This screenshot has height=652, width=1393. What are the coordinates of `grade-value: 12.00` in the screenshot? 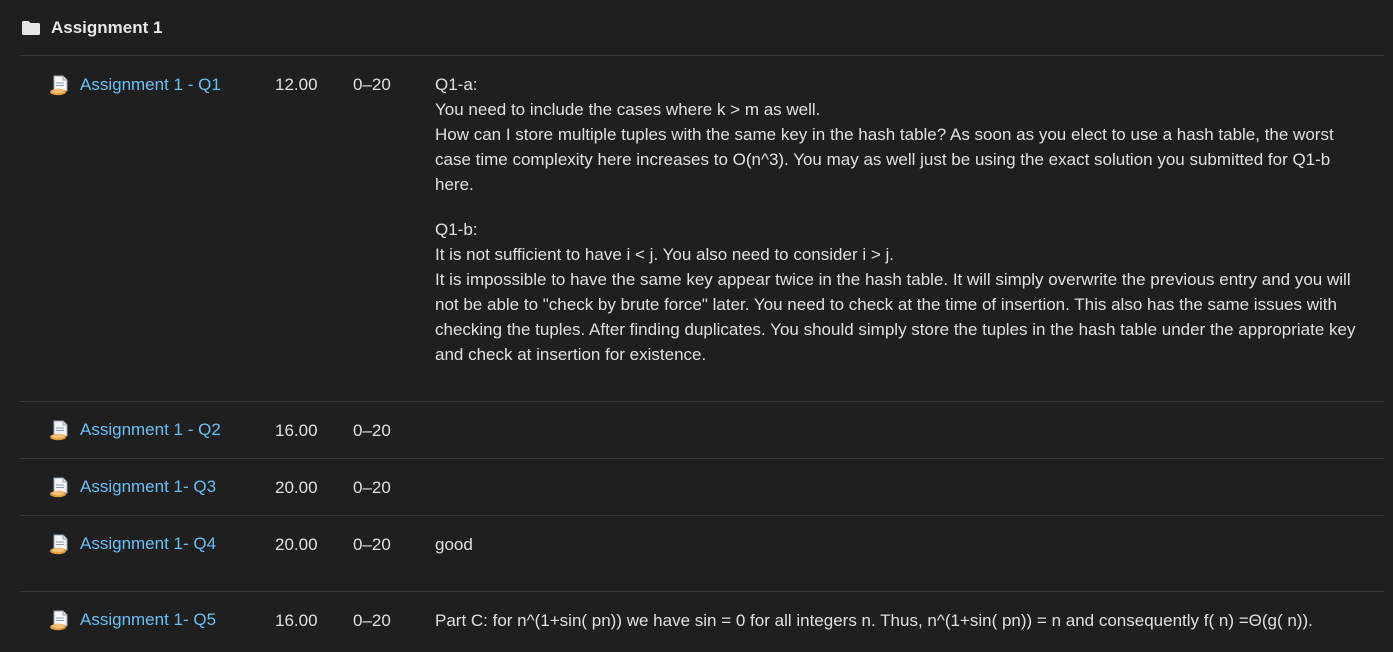 It's located at (296, 84).